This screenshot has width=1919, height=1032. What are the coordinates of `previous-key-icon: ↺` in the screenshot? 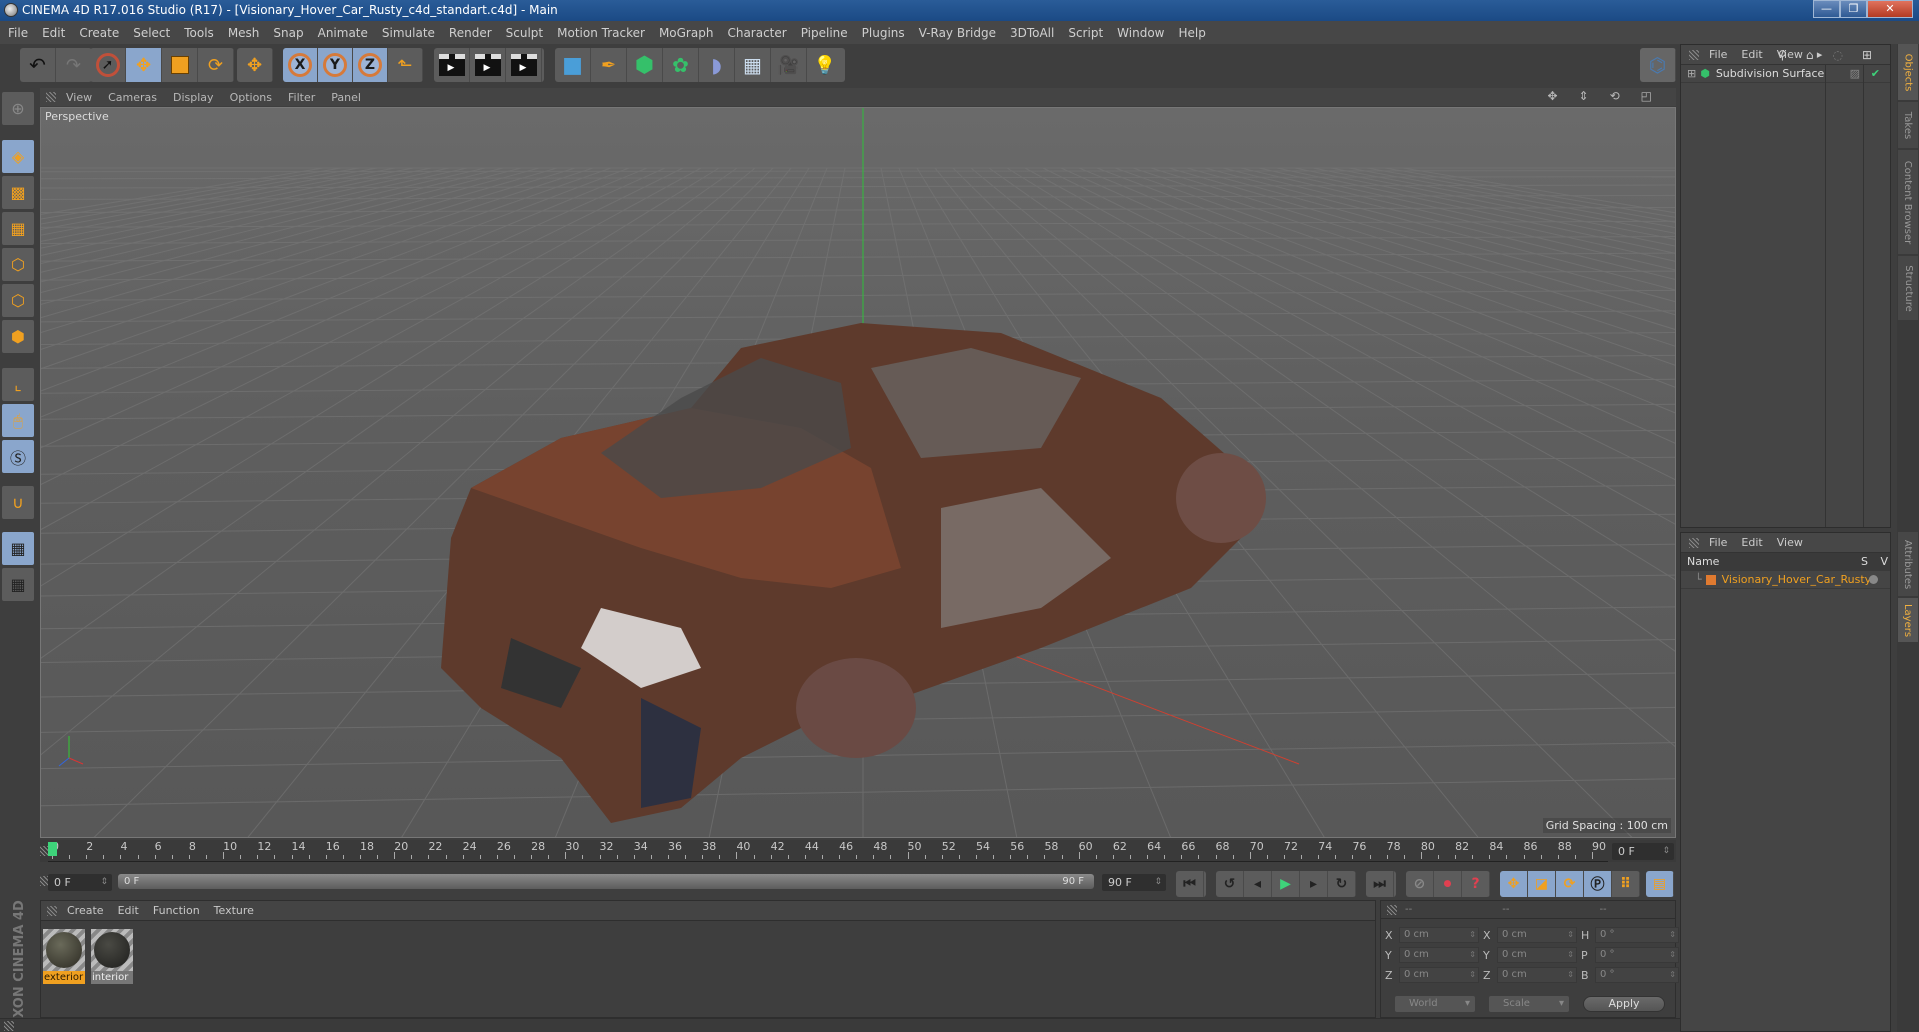 It's located at (1230, 884).